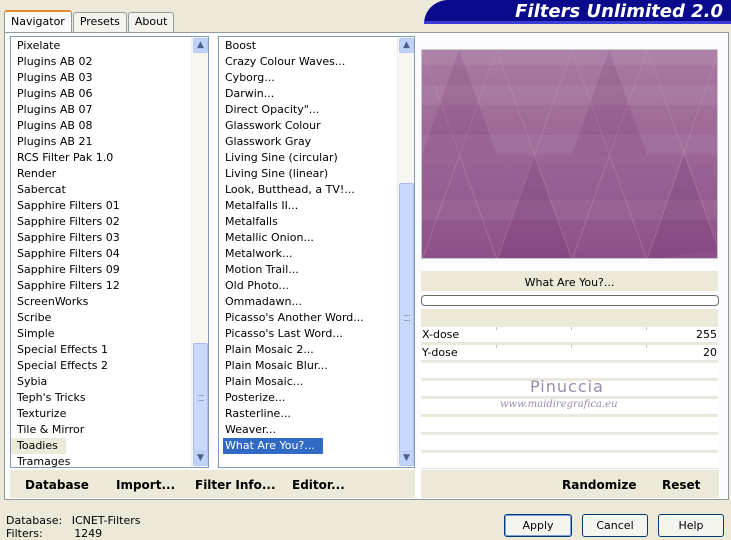  Describe the element at coordinates (151, 22) in the screenshot. I see `tab-about: About` at that location.